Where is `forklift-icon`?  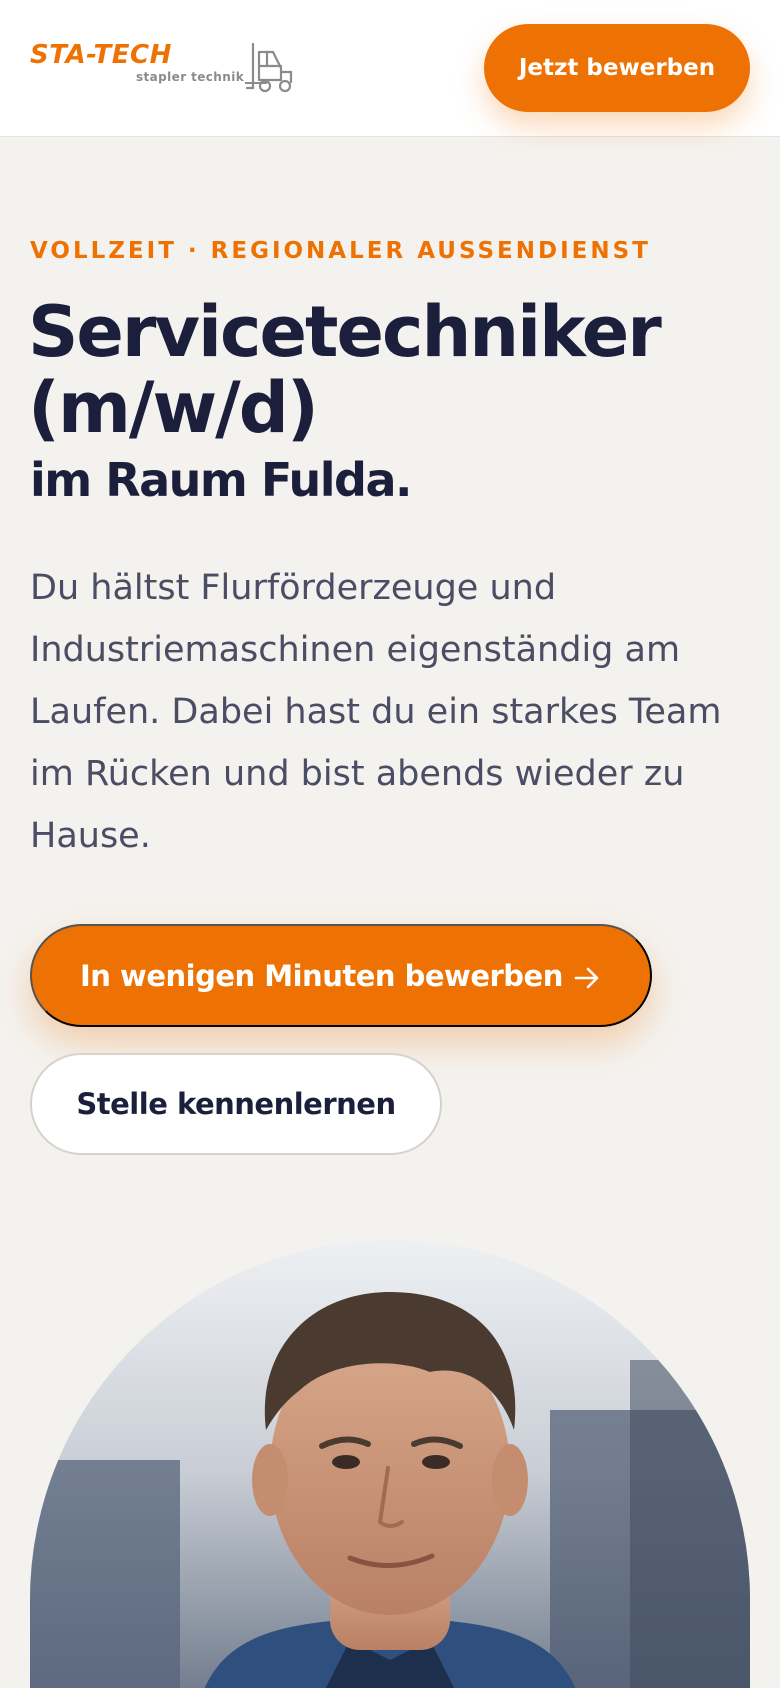 forklift-icon is located at coordinates (269, 67).